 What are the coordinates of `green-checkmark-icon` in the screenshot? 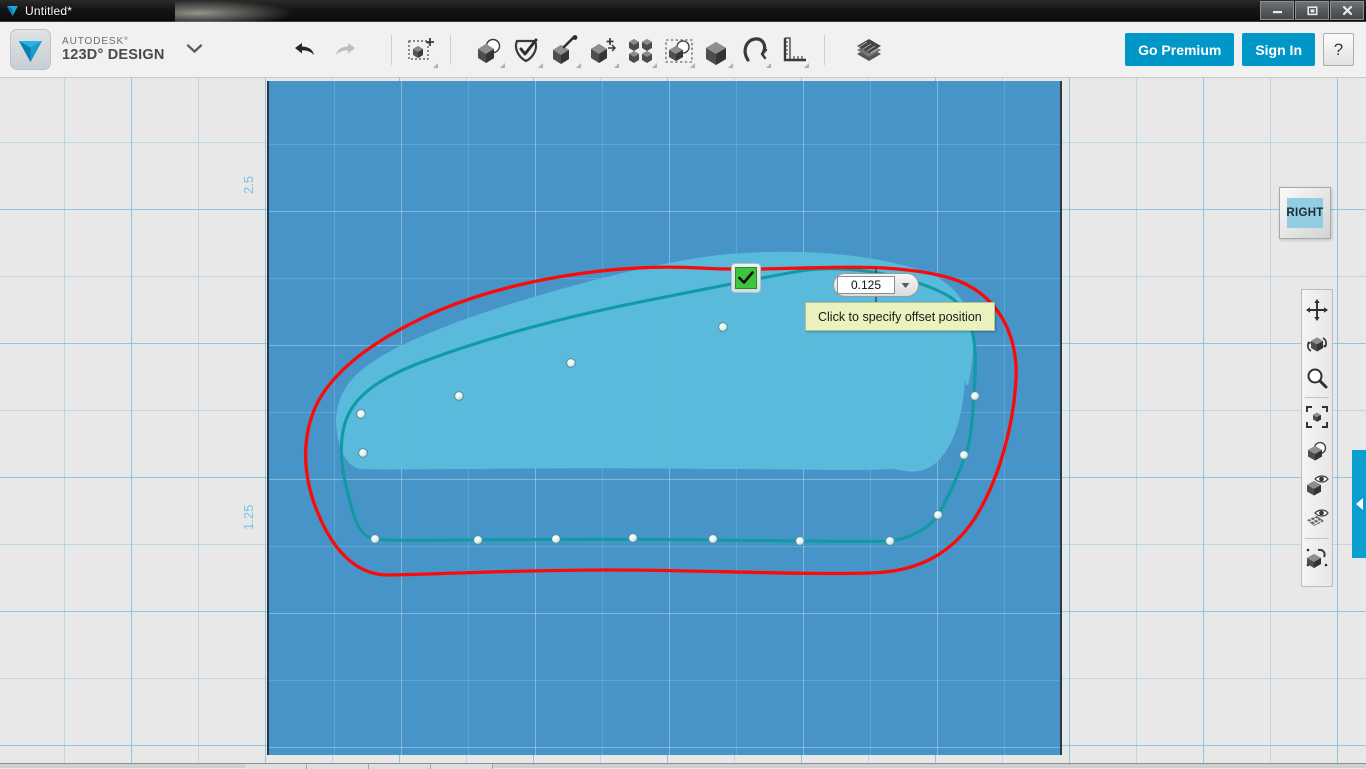 It's located at (746, 278).